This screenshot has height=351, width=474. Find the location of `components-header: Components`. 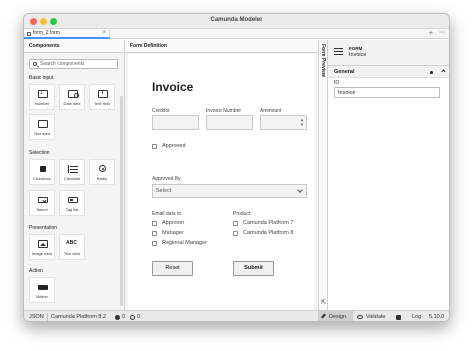

components-header: Components is located at coordinates (74, 46).